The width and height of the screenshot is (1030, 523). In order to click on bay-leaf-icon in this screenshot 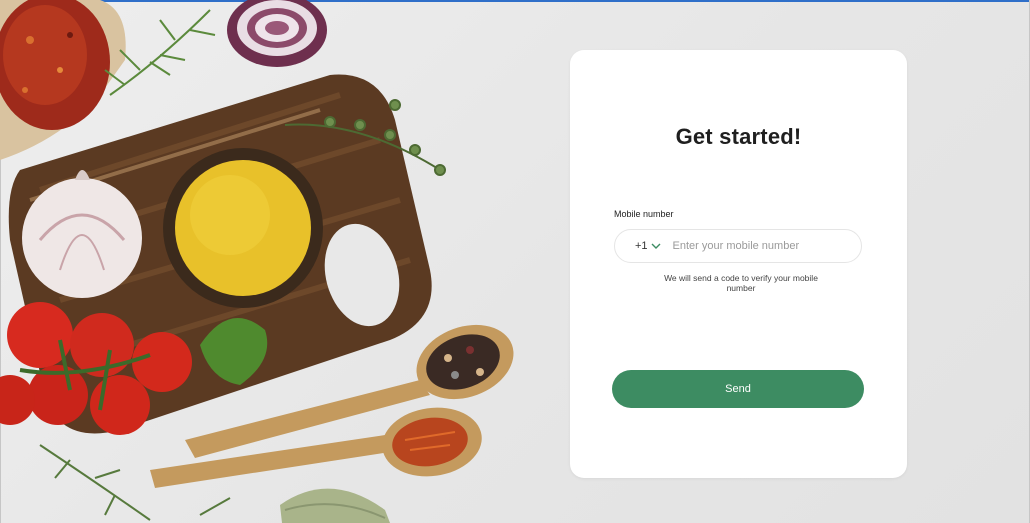, I will do `click(335, 505)`.